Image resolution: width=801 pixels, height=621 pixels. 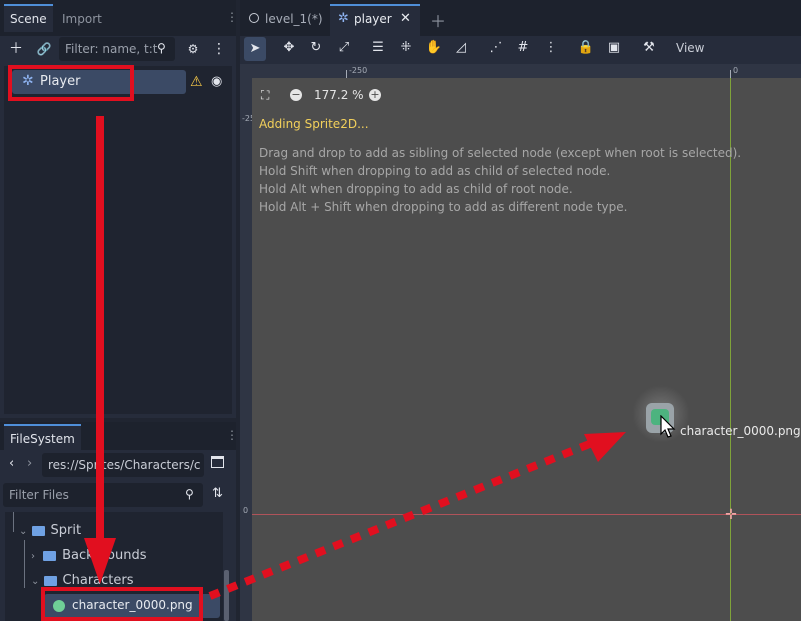 What do you see at coordinates (401, 519) in the screenshot?
I see `arrow-dotted` at bounding box center [401, 519].